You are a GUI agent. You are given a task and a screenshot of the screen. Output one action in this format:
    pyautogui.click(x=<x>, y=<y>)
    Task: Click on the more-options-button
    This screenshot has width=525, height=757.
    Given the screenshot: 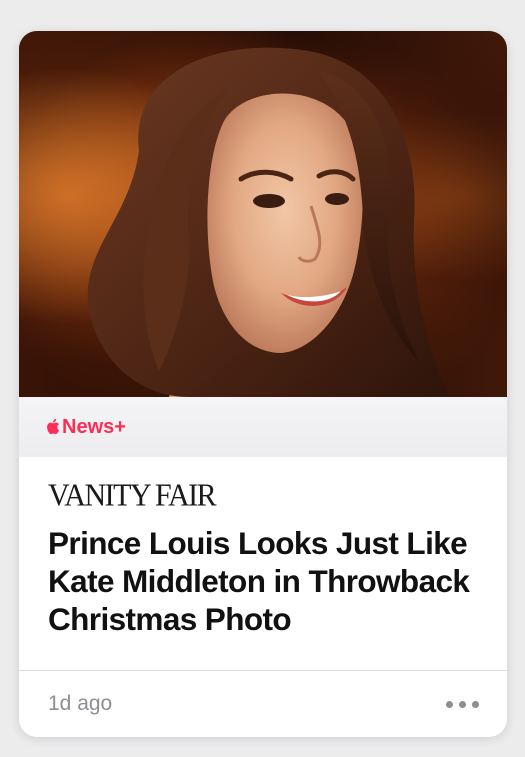 What is the action you would take?
    pyautogui.click(x=462, y=704)
    